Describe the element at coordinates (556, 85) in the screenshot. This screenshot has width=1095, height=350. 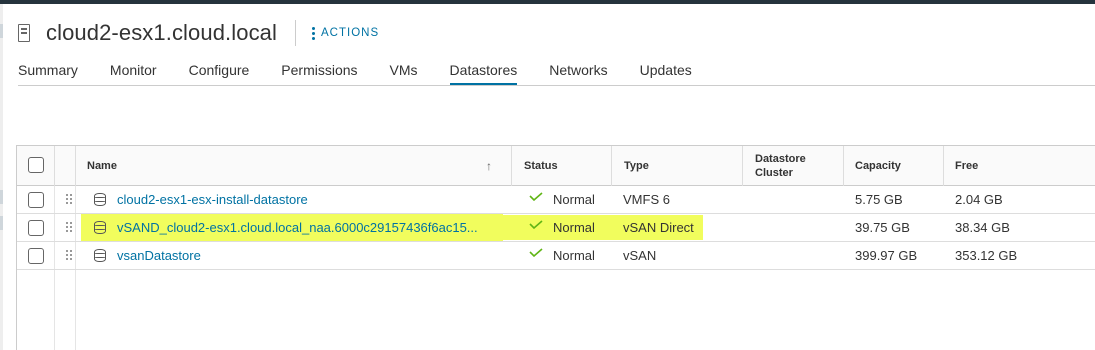
I see `tabs-divider` at that location.